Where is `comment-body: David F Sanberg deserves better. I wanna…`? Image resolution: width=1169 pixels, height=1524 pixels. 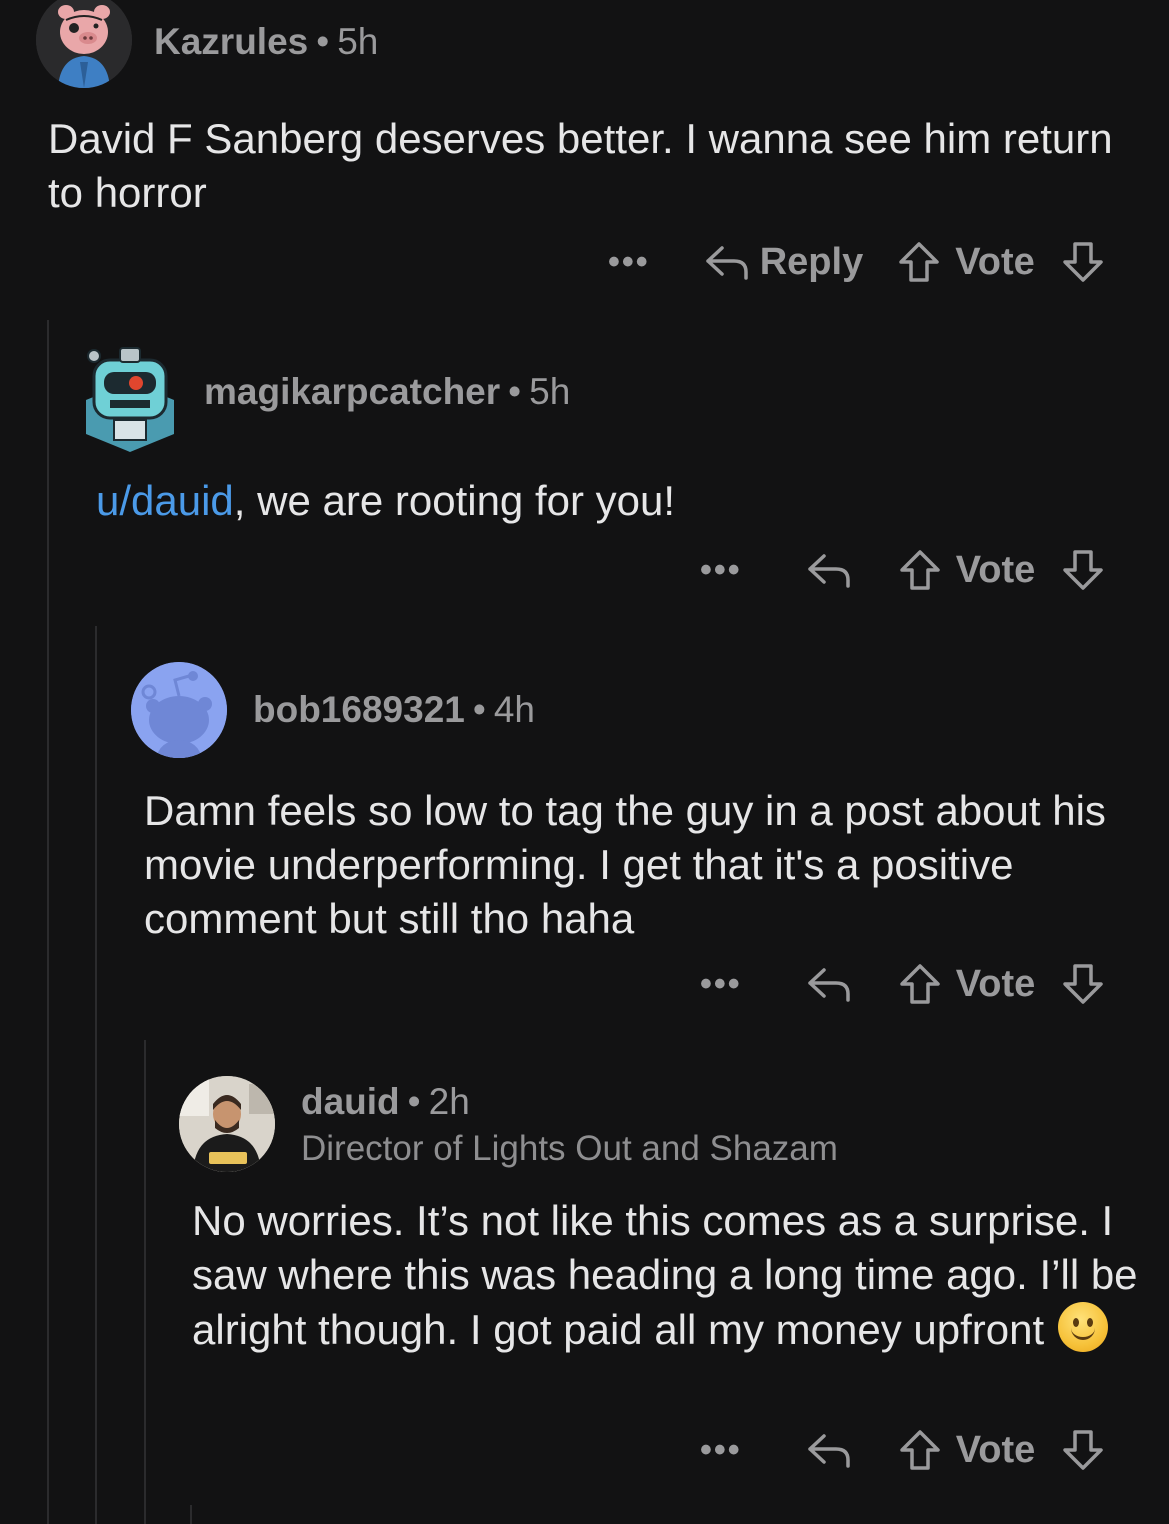
comment-body: David F Sanberg deserves better. I wanna… is located at coordinates (580, 165).